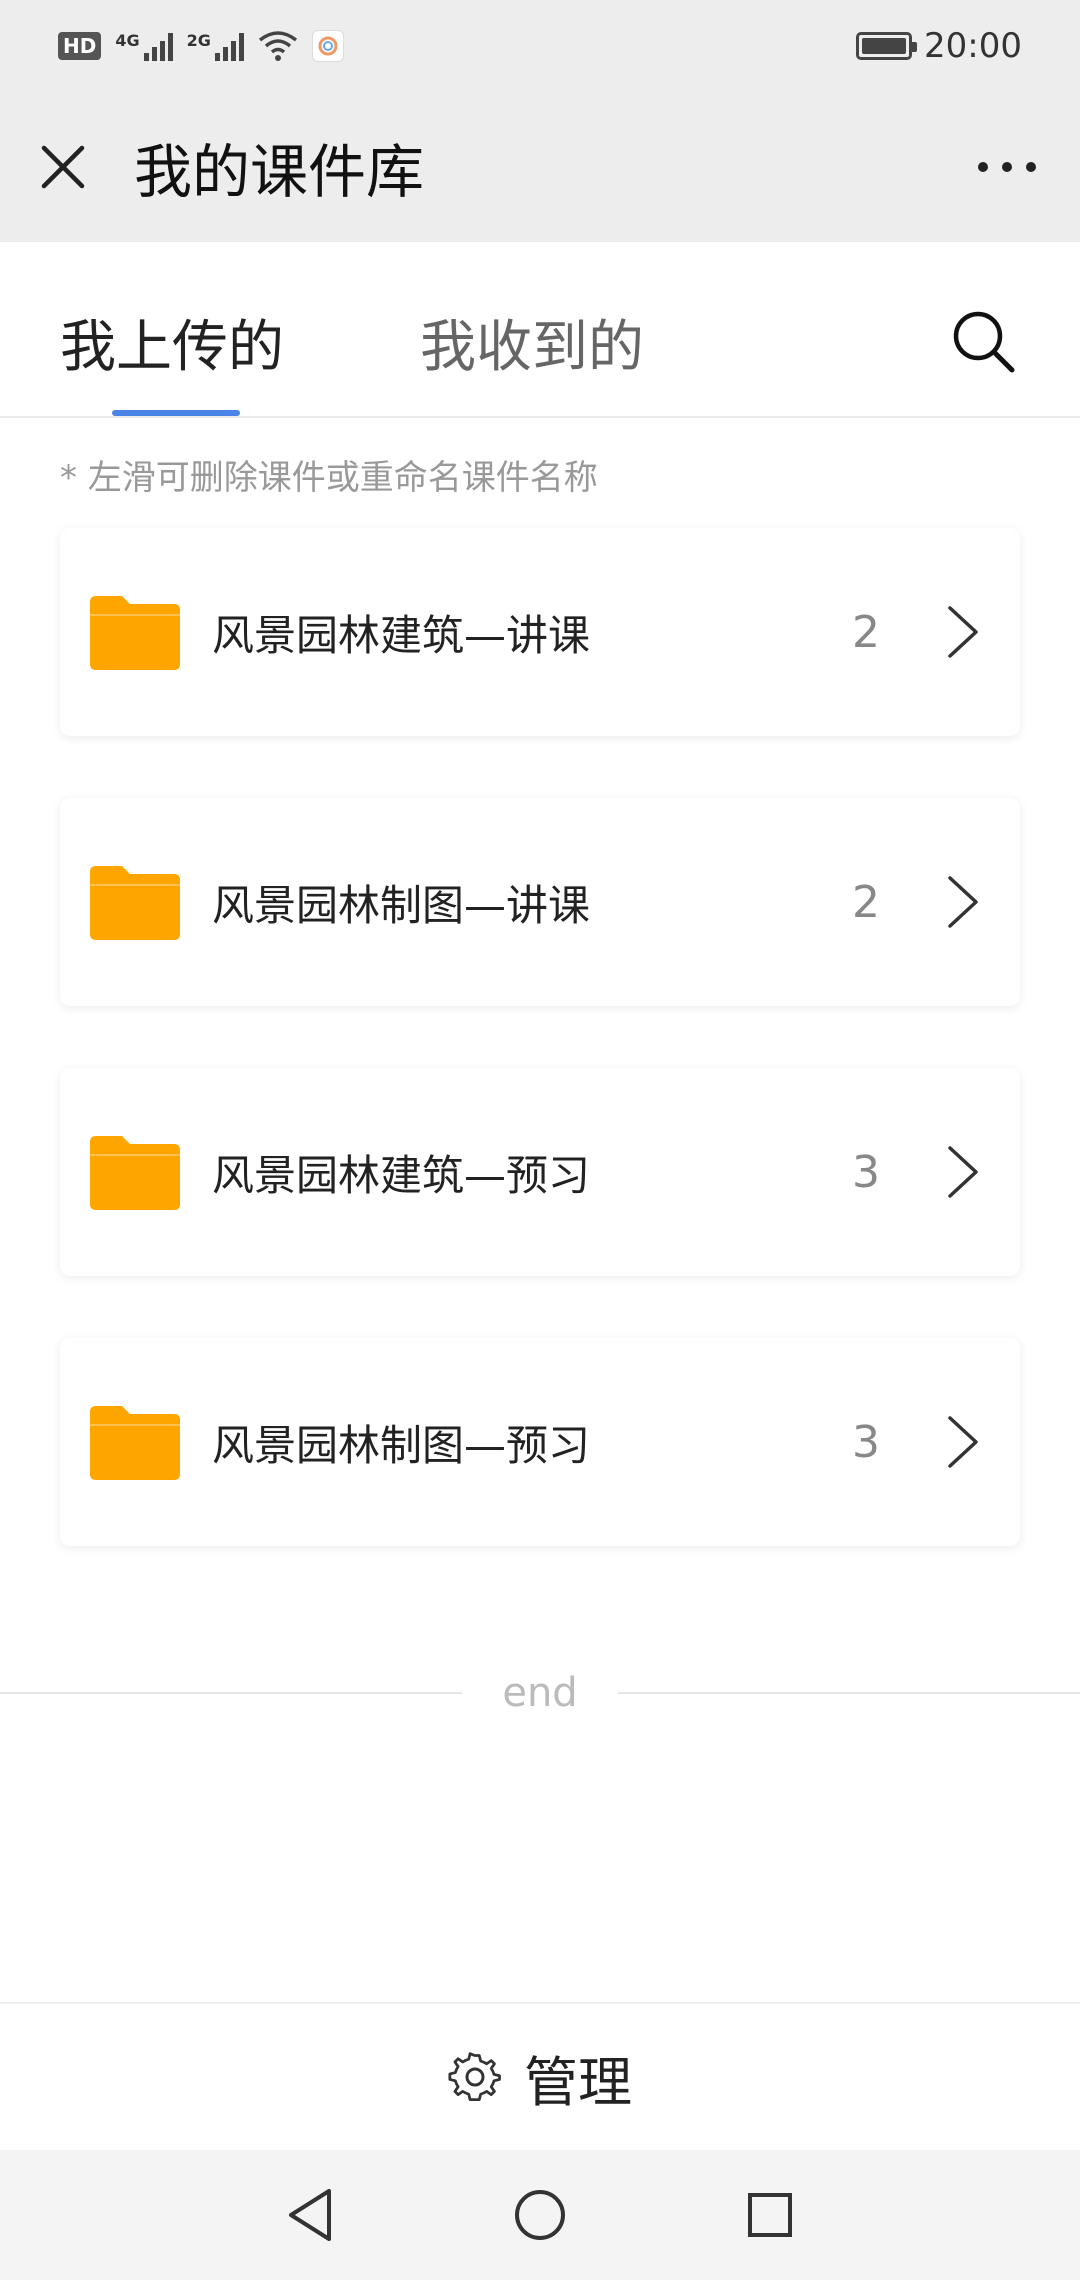 This screenshot has width=1080, height=2280. I want to click on nav-recents-button, so click(770, 2215).